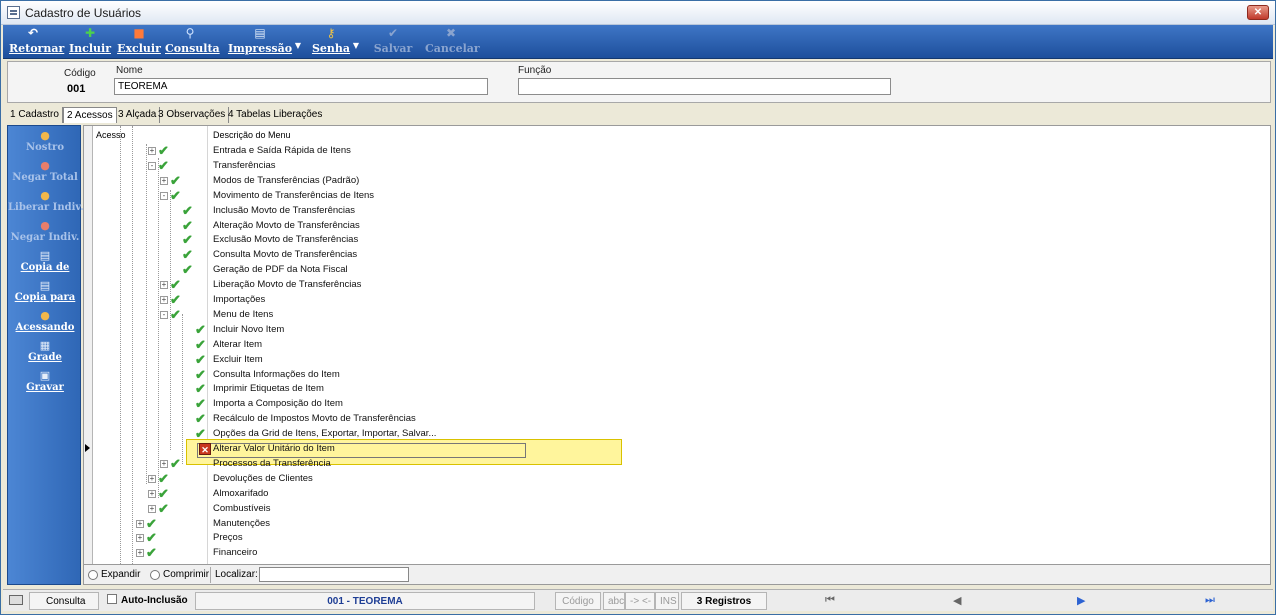 Image resolution: width=1276 pixels, height=615 pixels. What do you see at coordinates (957, 600) in the screenshot?
I see `nav-prev-icon: ◀` at bounding box center [957, 600].